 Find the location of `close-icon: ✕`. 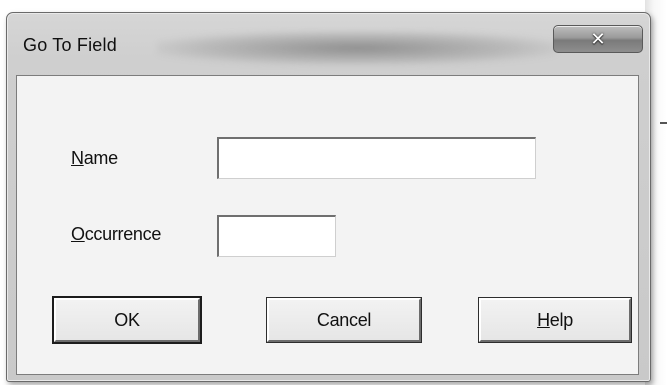

close-icon: ✕ is located at coordinates (598, 38).